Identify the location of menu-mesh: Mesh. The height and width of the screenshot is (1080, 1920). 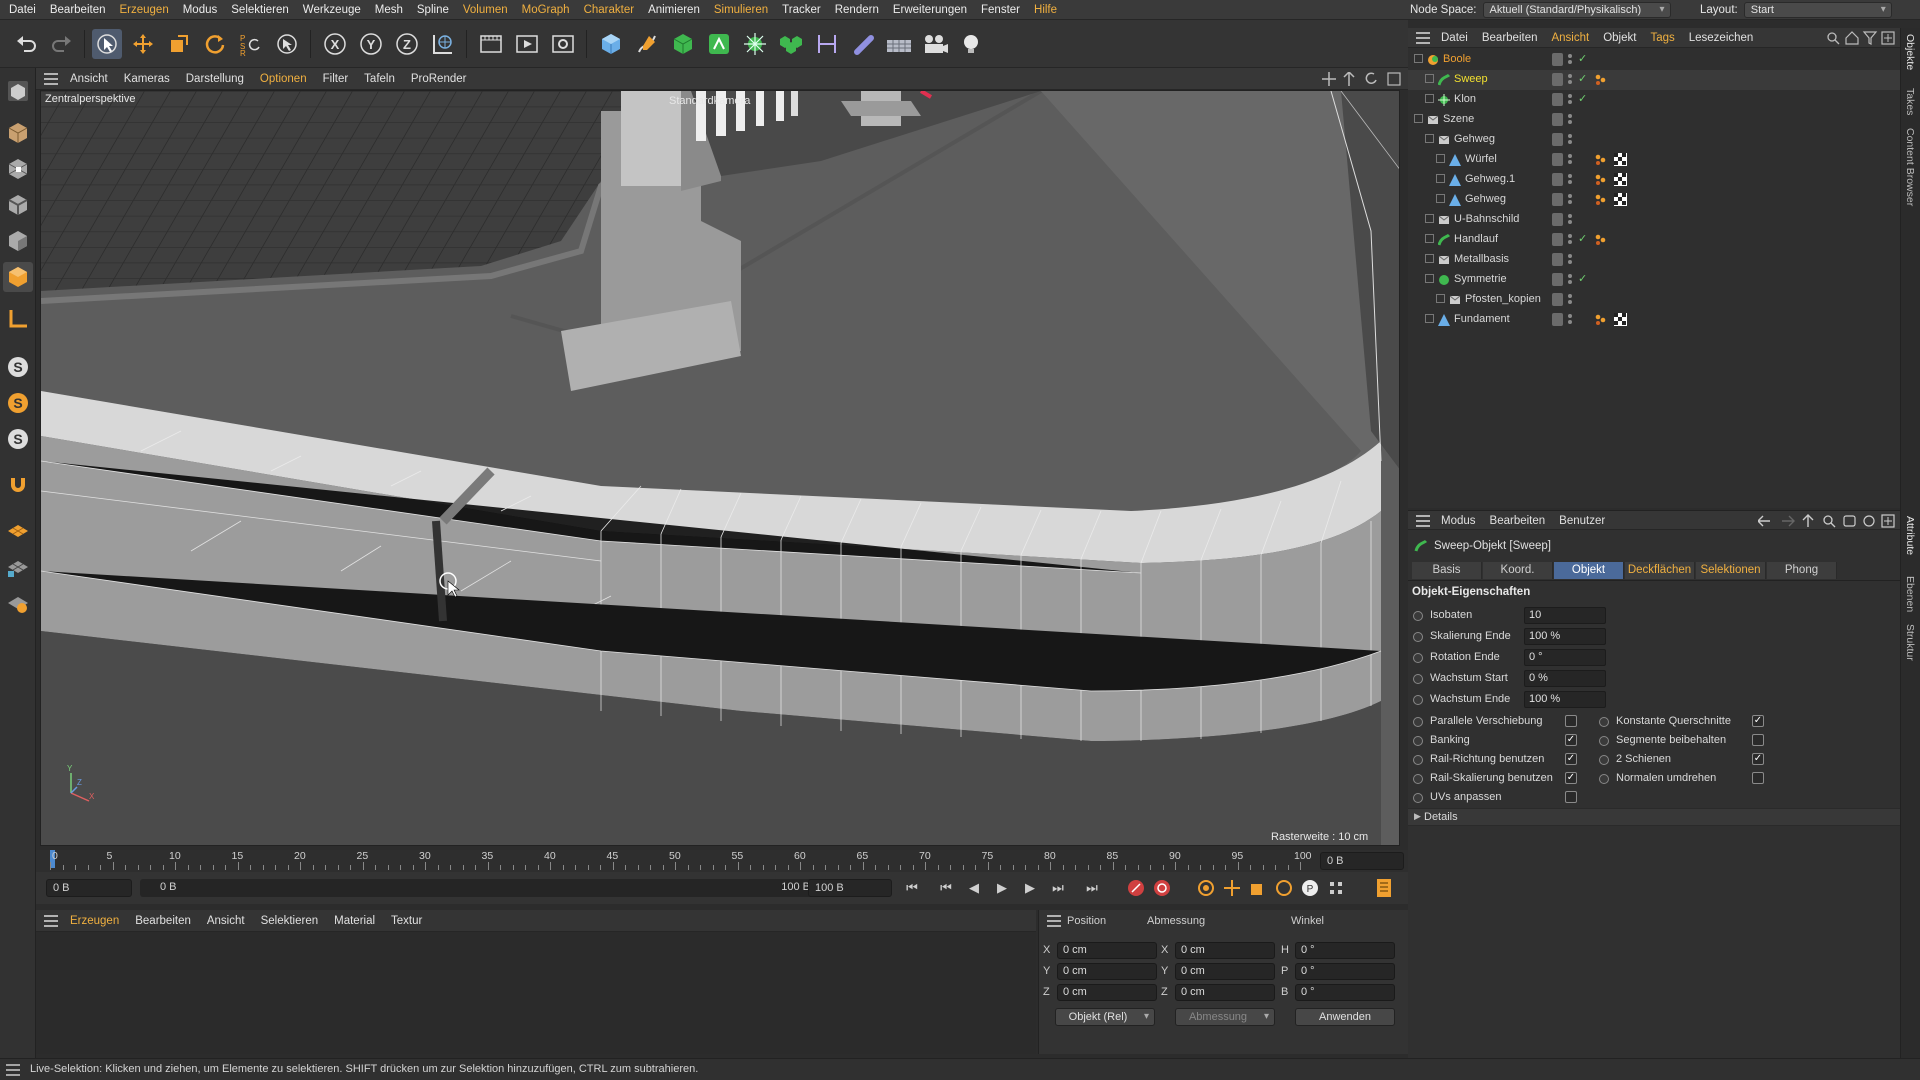
(389, 10).